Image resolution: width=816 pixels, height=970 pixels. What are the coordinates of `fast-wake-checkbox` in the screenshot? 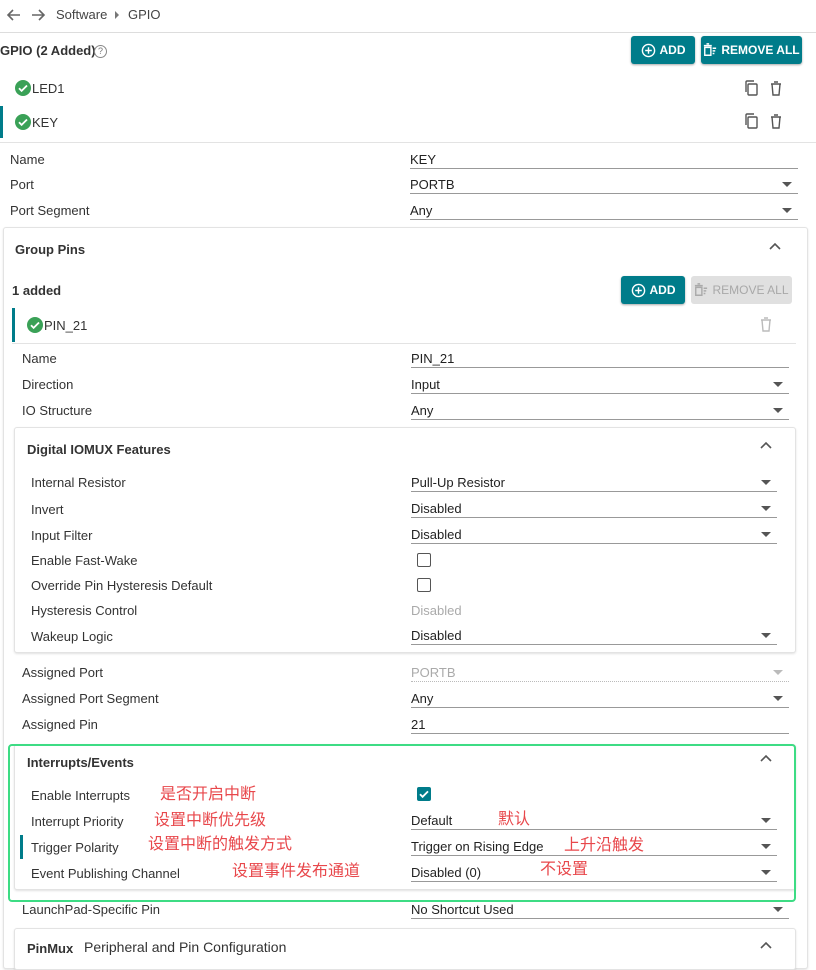 It's located at (424, 560).